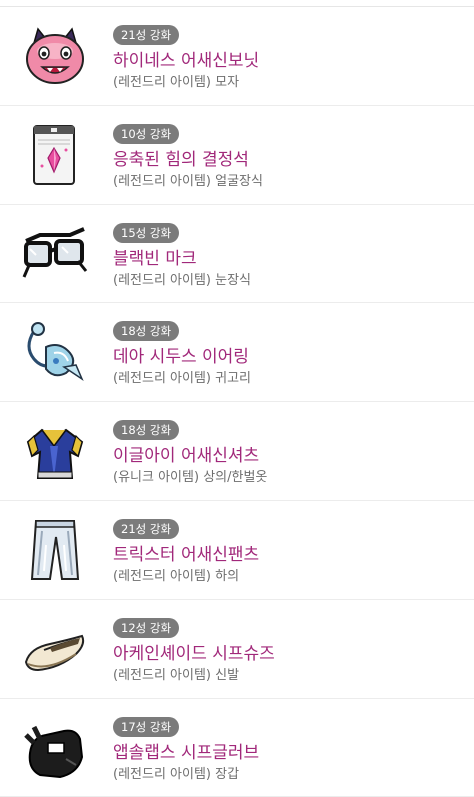  I want to click on item-name: 이글아이 어새신셔츠, so click(289, 456).